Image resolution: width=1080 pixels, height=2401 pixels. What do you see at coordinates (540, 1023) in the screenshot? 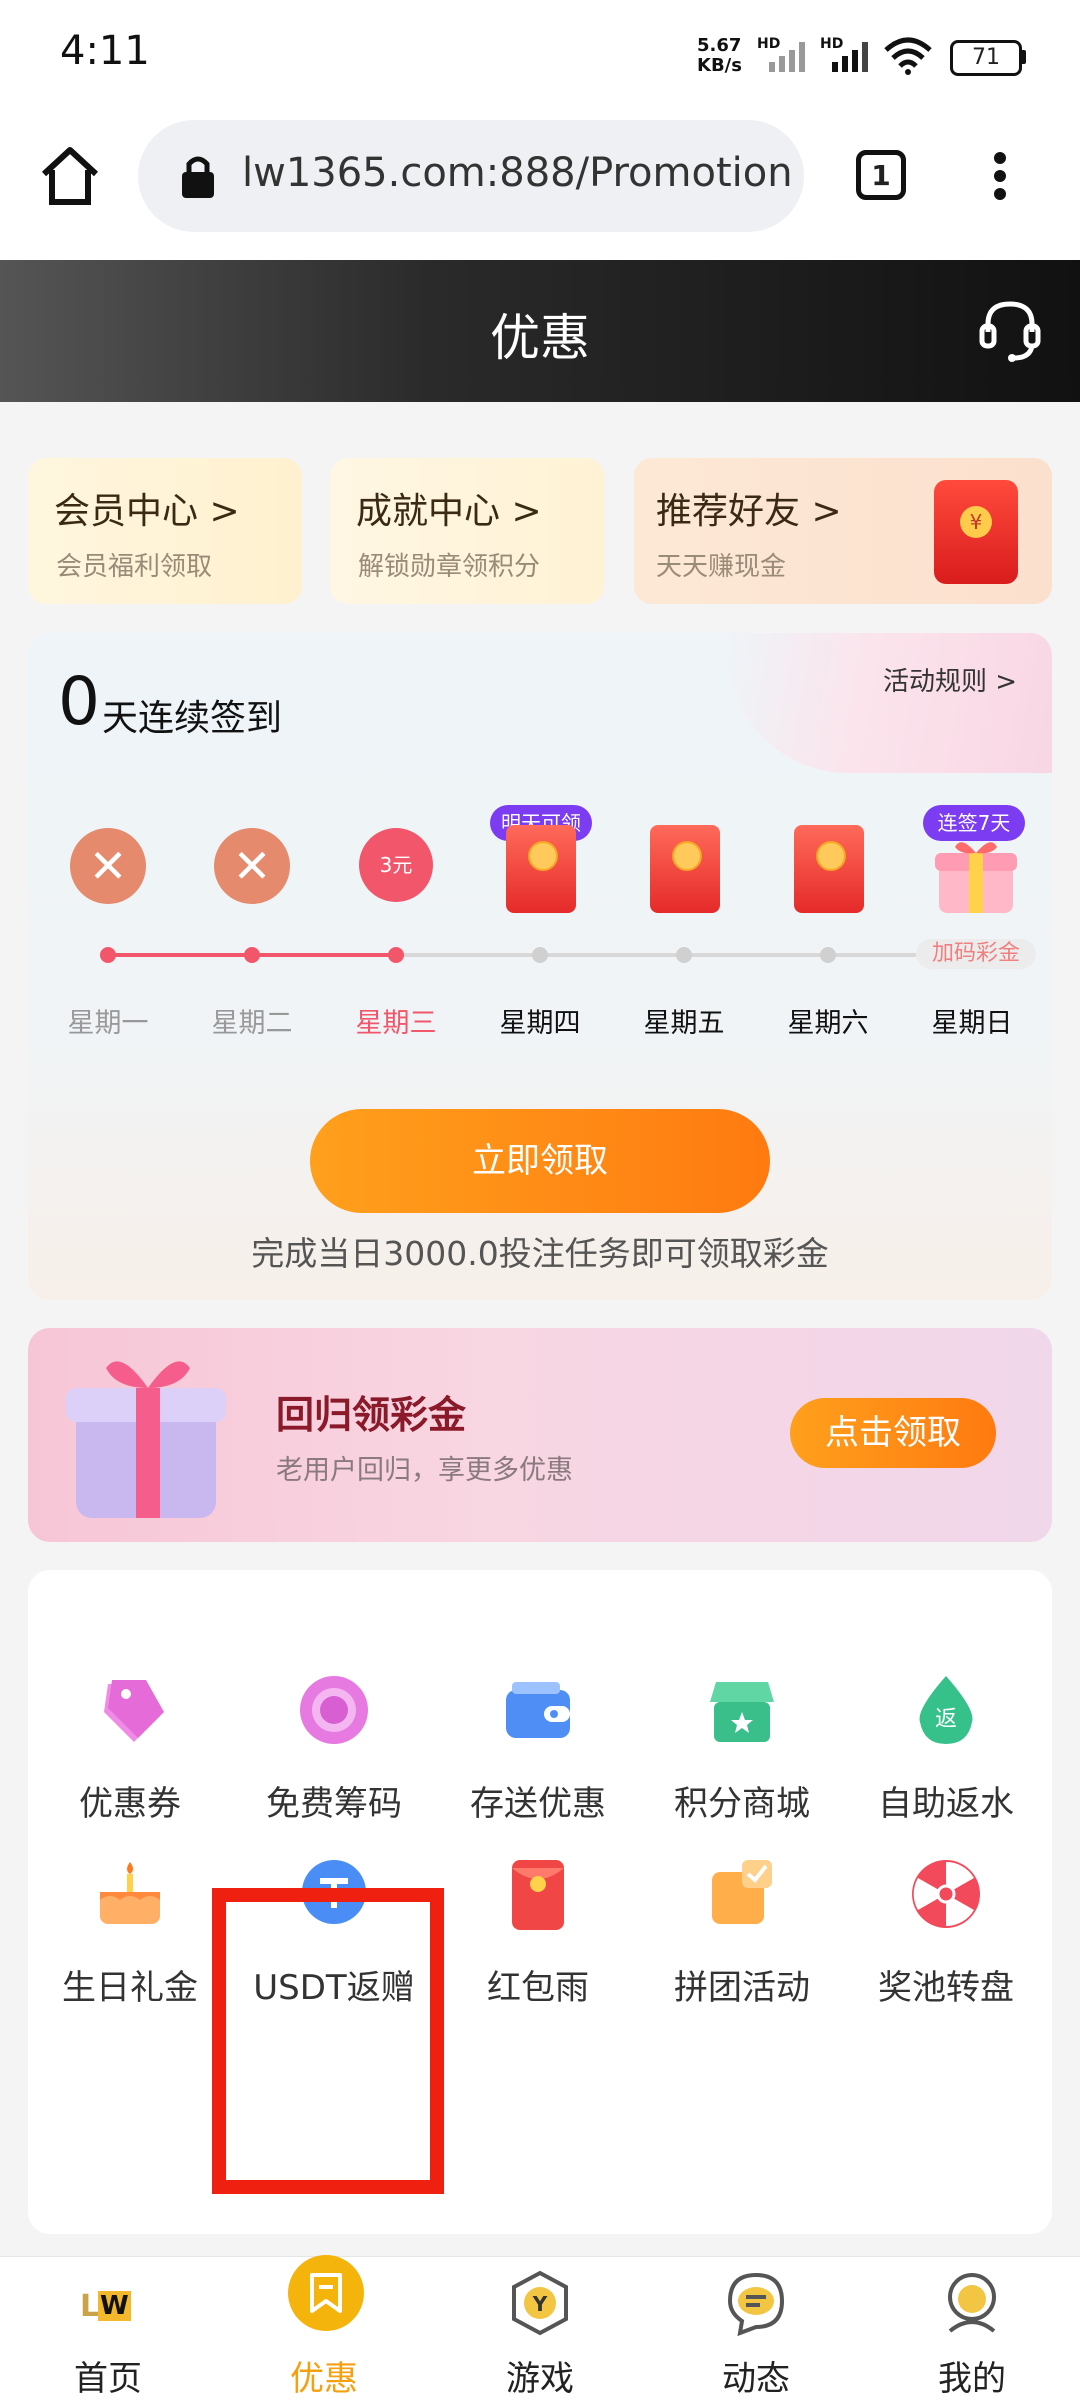
I see `day-label-thu: 星期四` at bounding box center [540, 1023].